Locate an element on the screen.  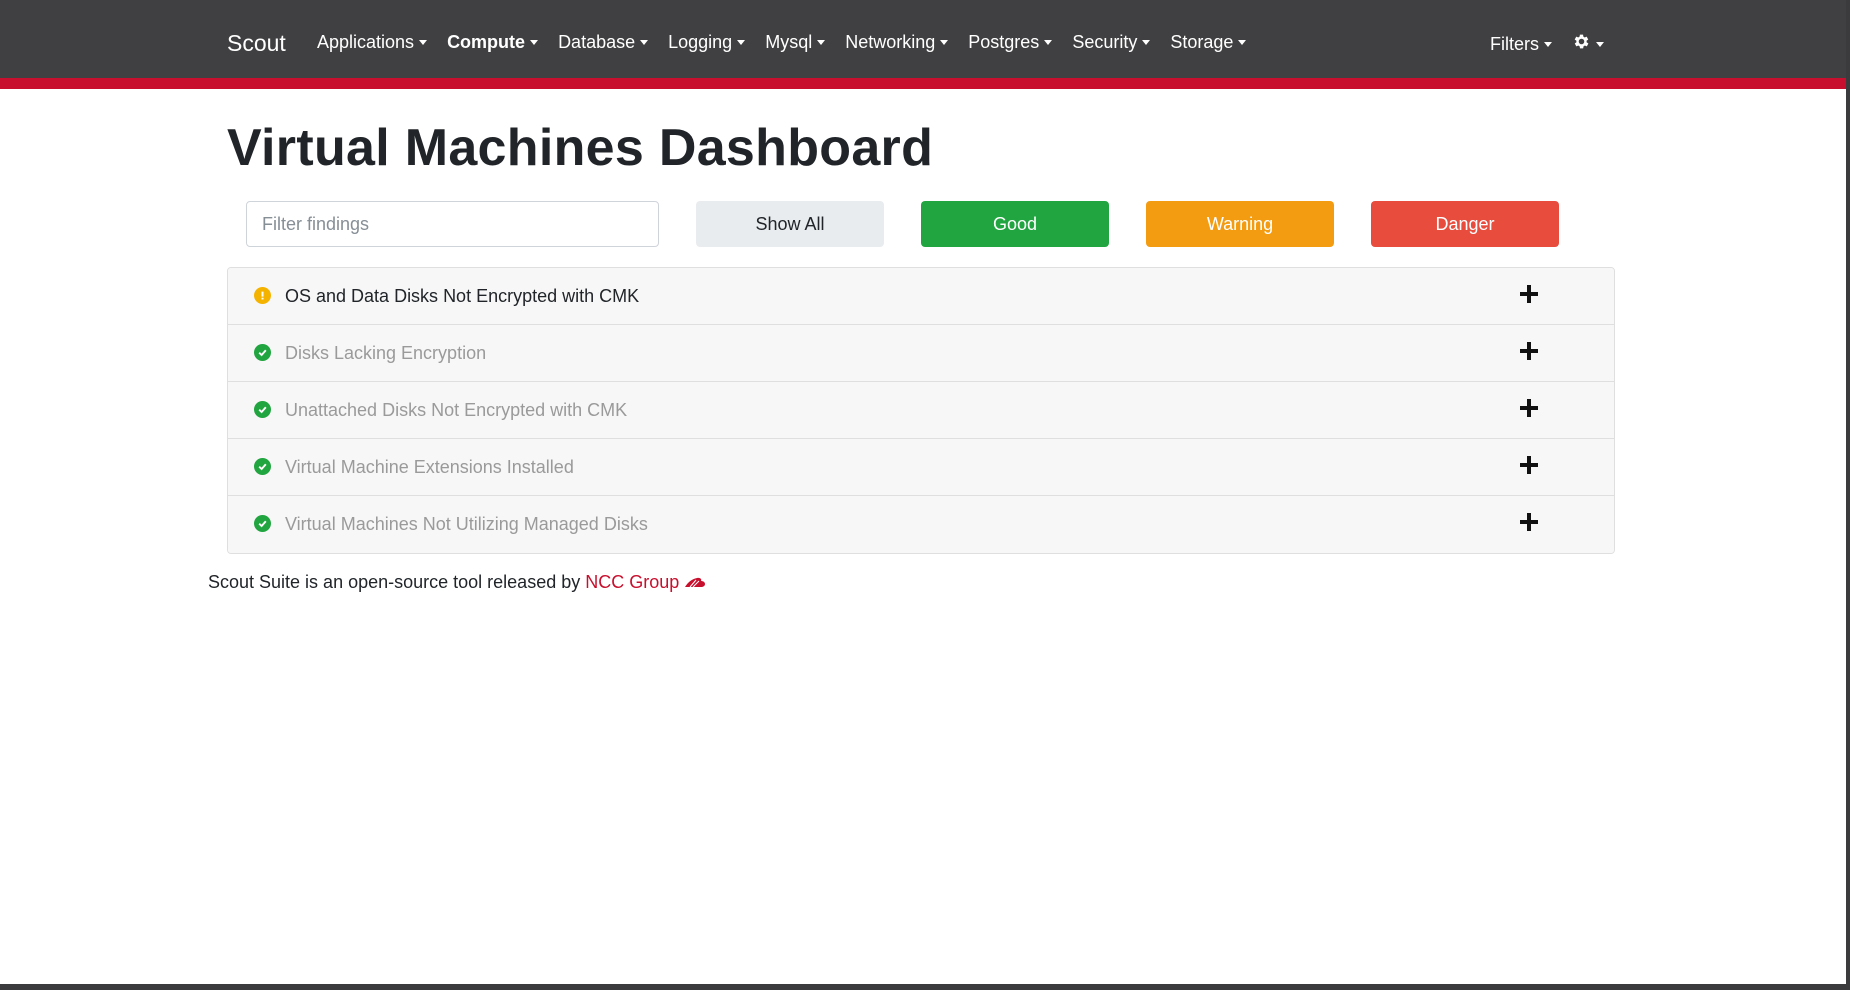
nav-item-label: Compute is located at coordinates (486, 42).